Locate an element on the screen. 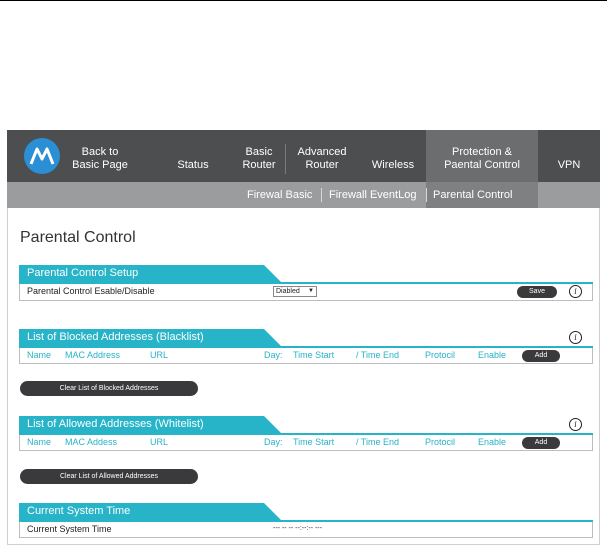  nav-wireless: Wireless is located at coordinates (393, 156).